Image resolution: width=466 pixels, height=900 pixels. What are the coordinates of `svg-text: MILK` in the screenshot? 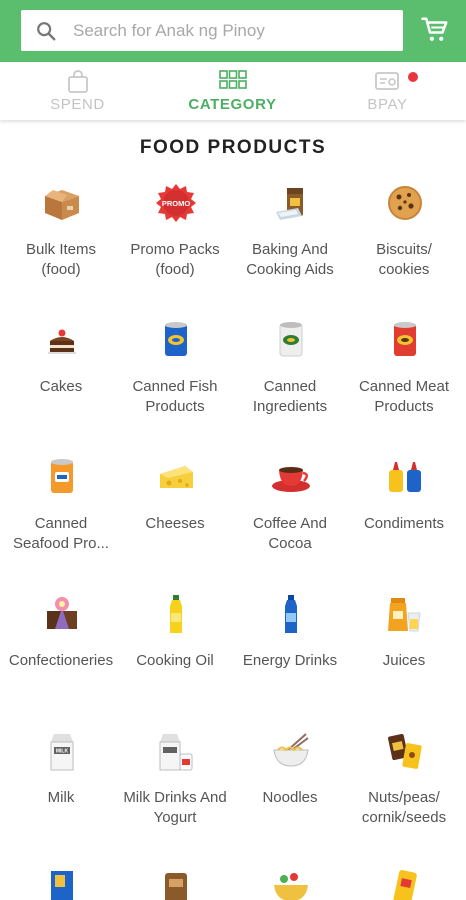 It's located at (62, 752).